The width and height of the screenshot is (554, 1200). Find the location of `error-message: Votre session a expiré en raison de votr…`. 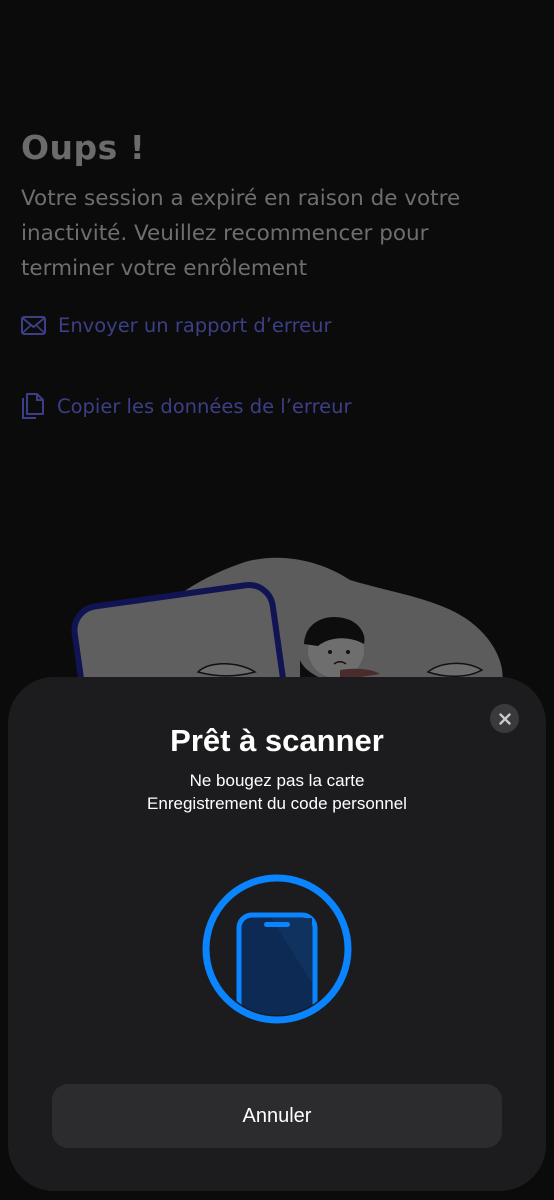

error-message: Votre session a expiré en raison de votr… is located at coordinates (241, 233).